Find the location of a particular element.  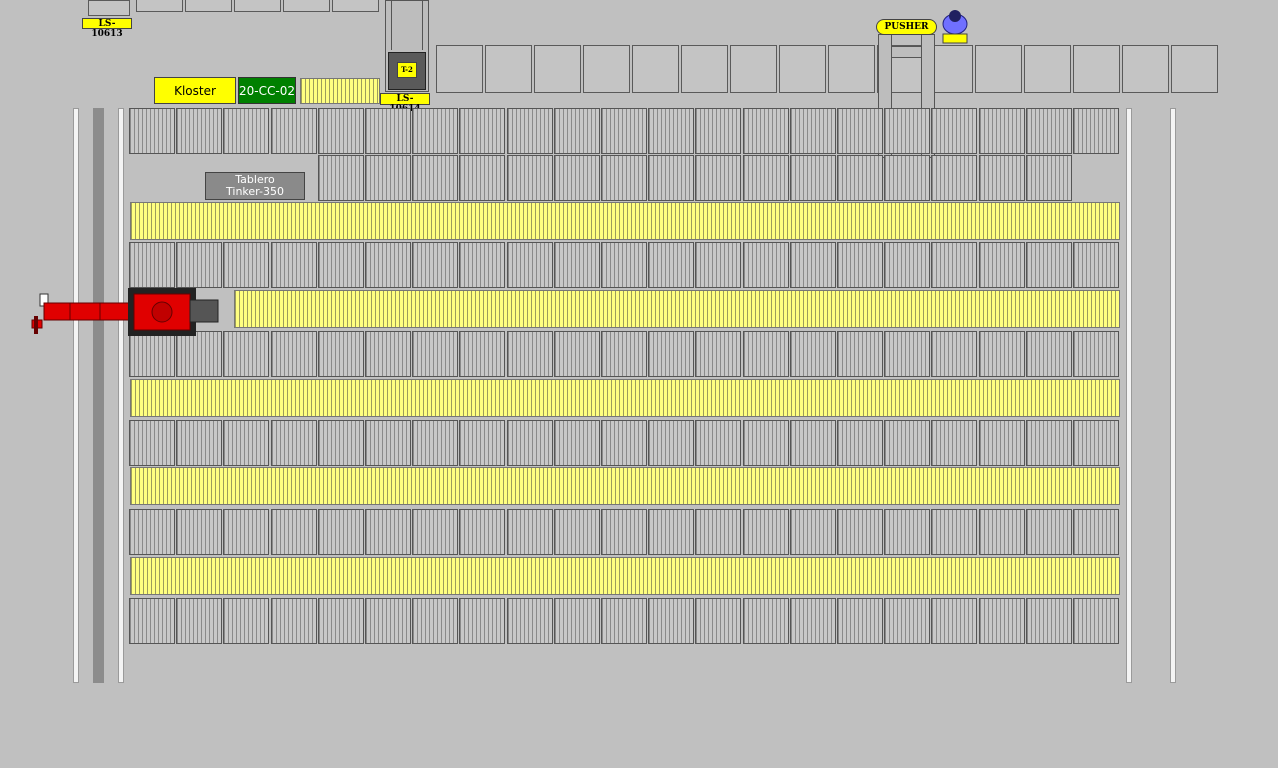

code-label: 20-CC-02 is located at coordinates (267, 90).